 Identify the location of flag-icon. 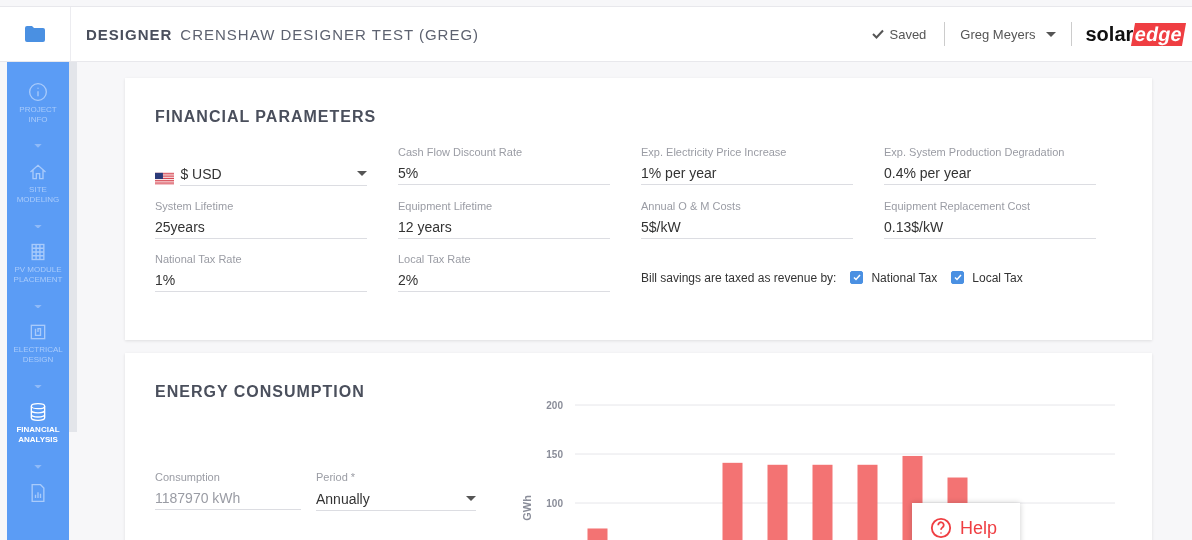
(165, 179).